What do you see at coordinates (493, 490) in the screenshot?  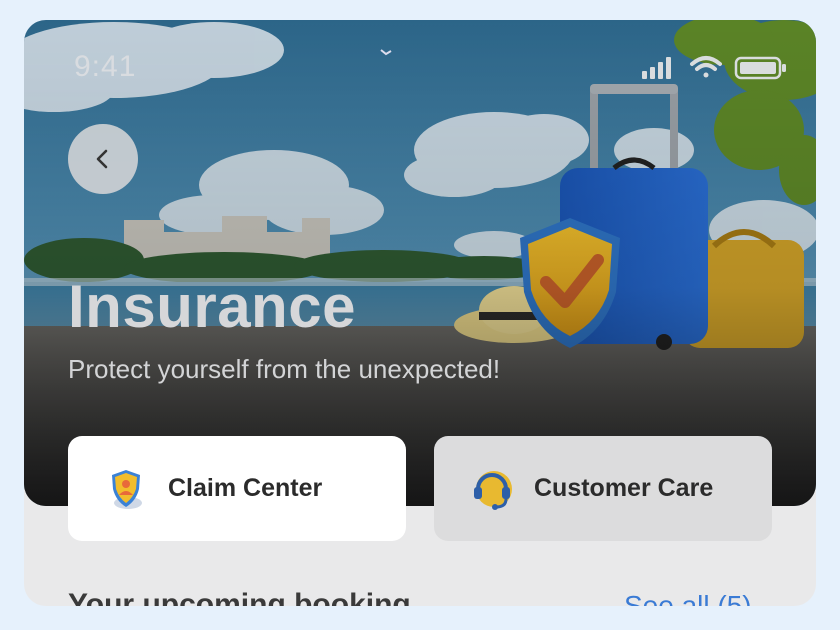 I see `headset-icon` at bounding box center [493, 490].